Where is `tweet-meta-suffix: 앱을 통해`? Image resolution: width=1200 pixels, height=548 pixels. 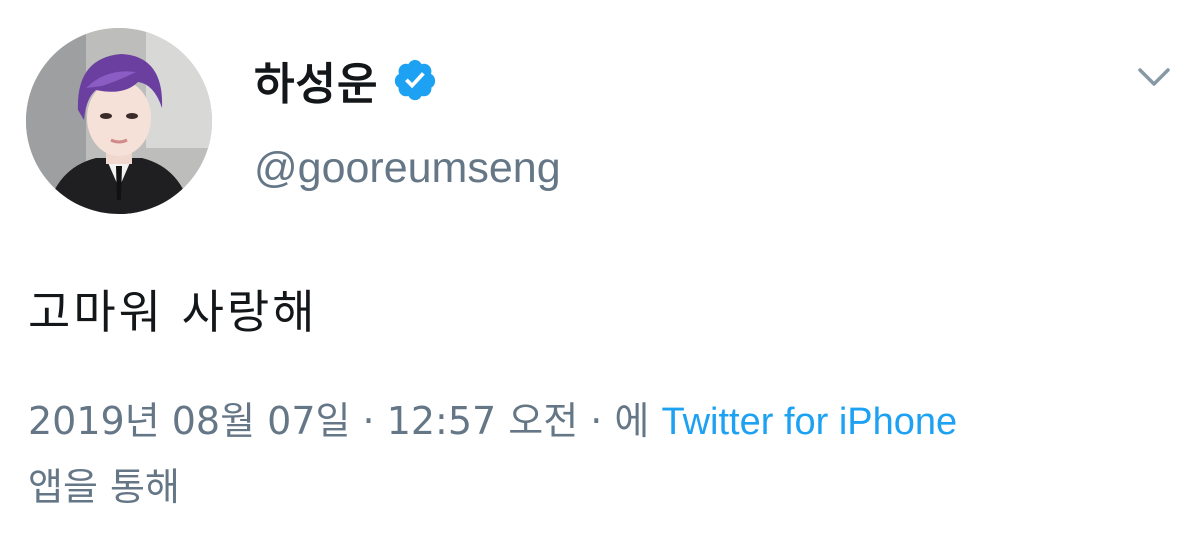 tweet-meta-suffix: 앱을 통해 is located at coordinates (104, 487).